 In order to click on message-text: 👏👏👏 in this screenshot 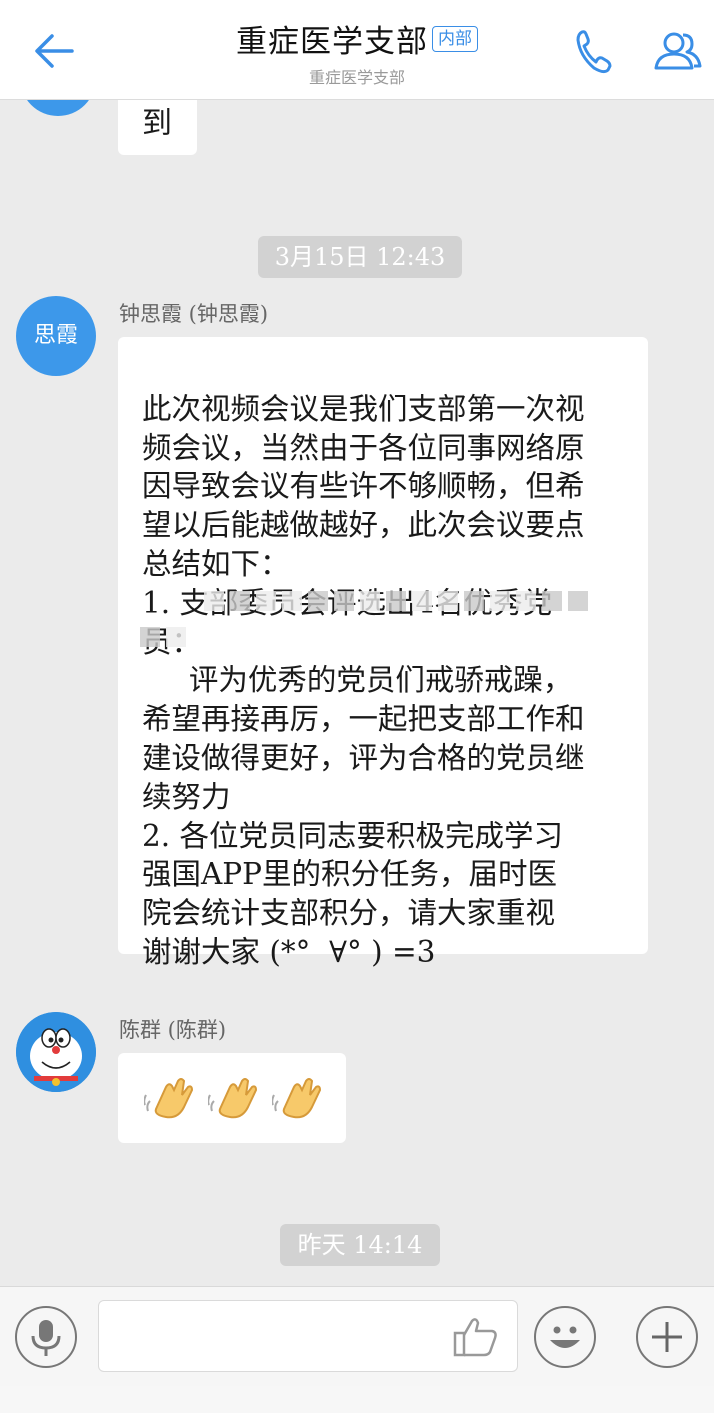, I will do `click(235, 1098)`.